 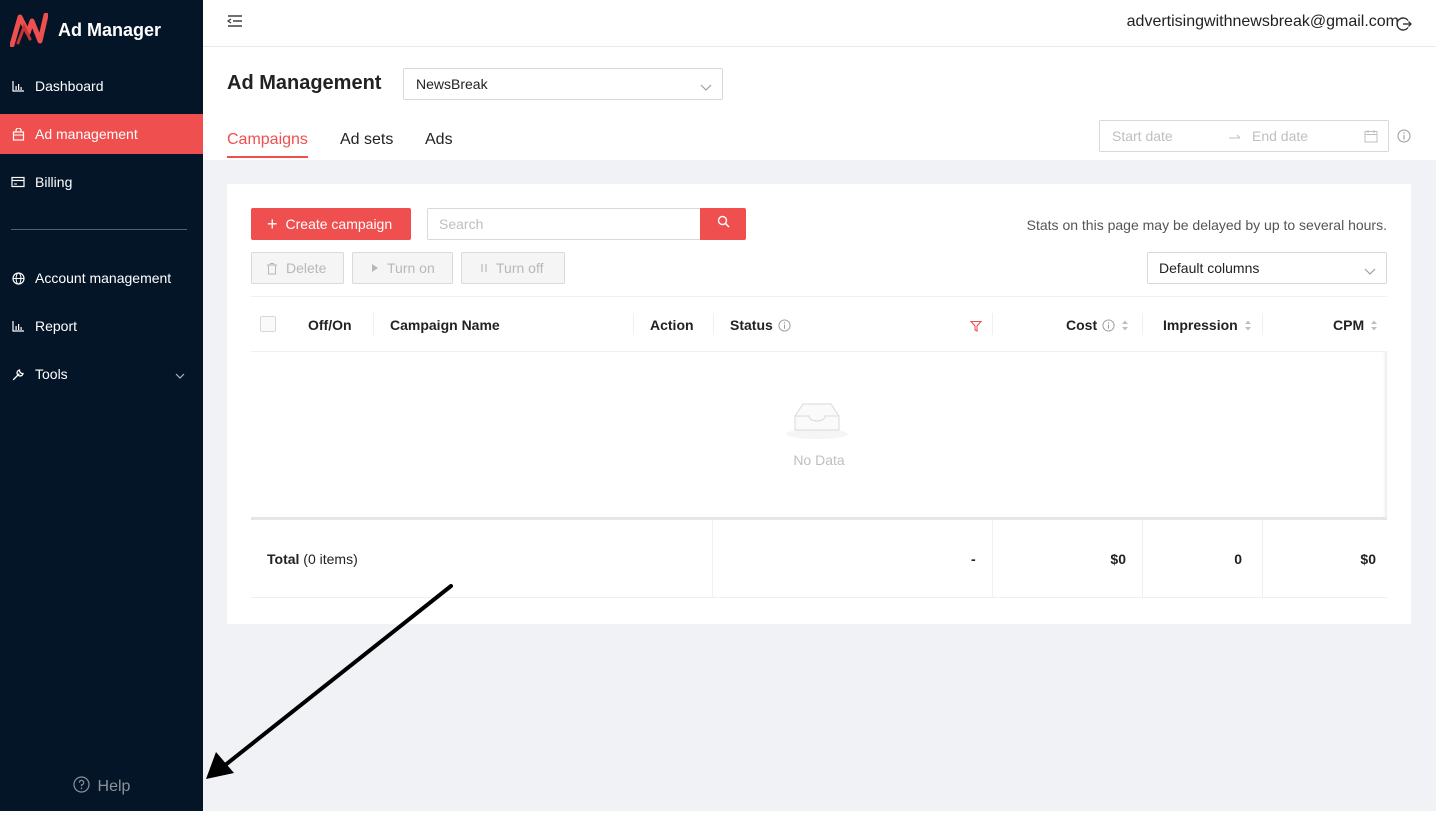 I want to click on tab-campaigns: Campaigns, so click(x=267, y=140).